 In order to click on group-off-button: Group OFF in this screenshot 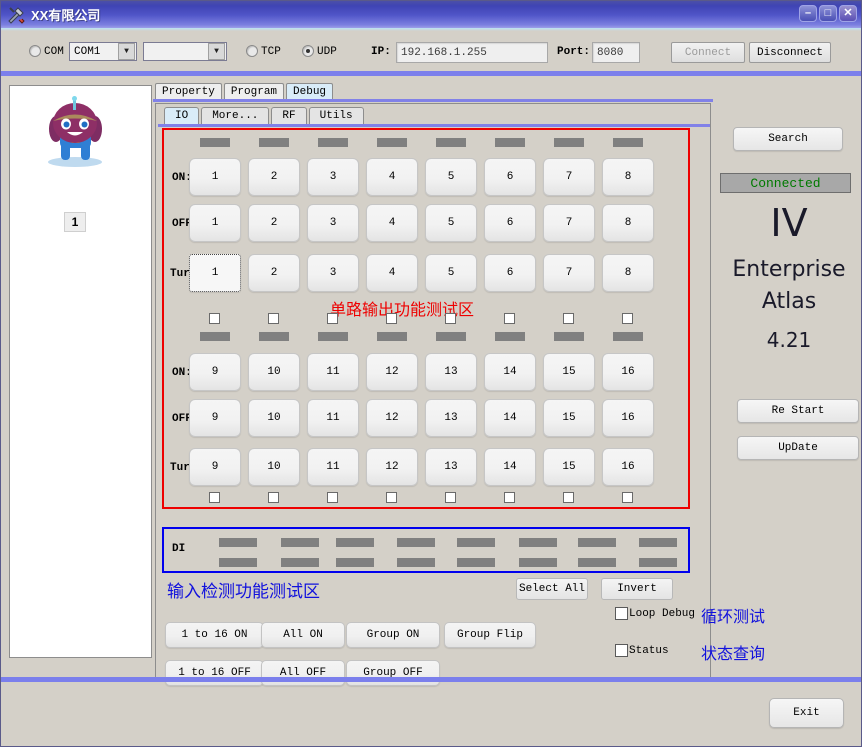, I will do `click(393, 673)`.